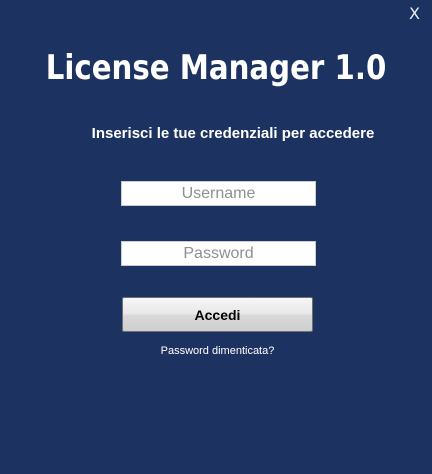 The image size is (432, 474). What do you see at coordinates (414, 14) in the screenshot?
I see `close-button: X` at bounding box center [414, 14].